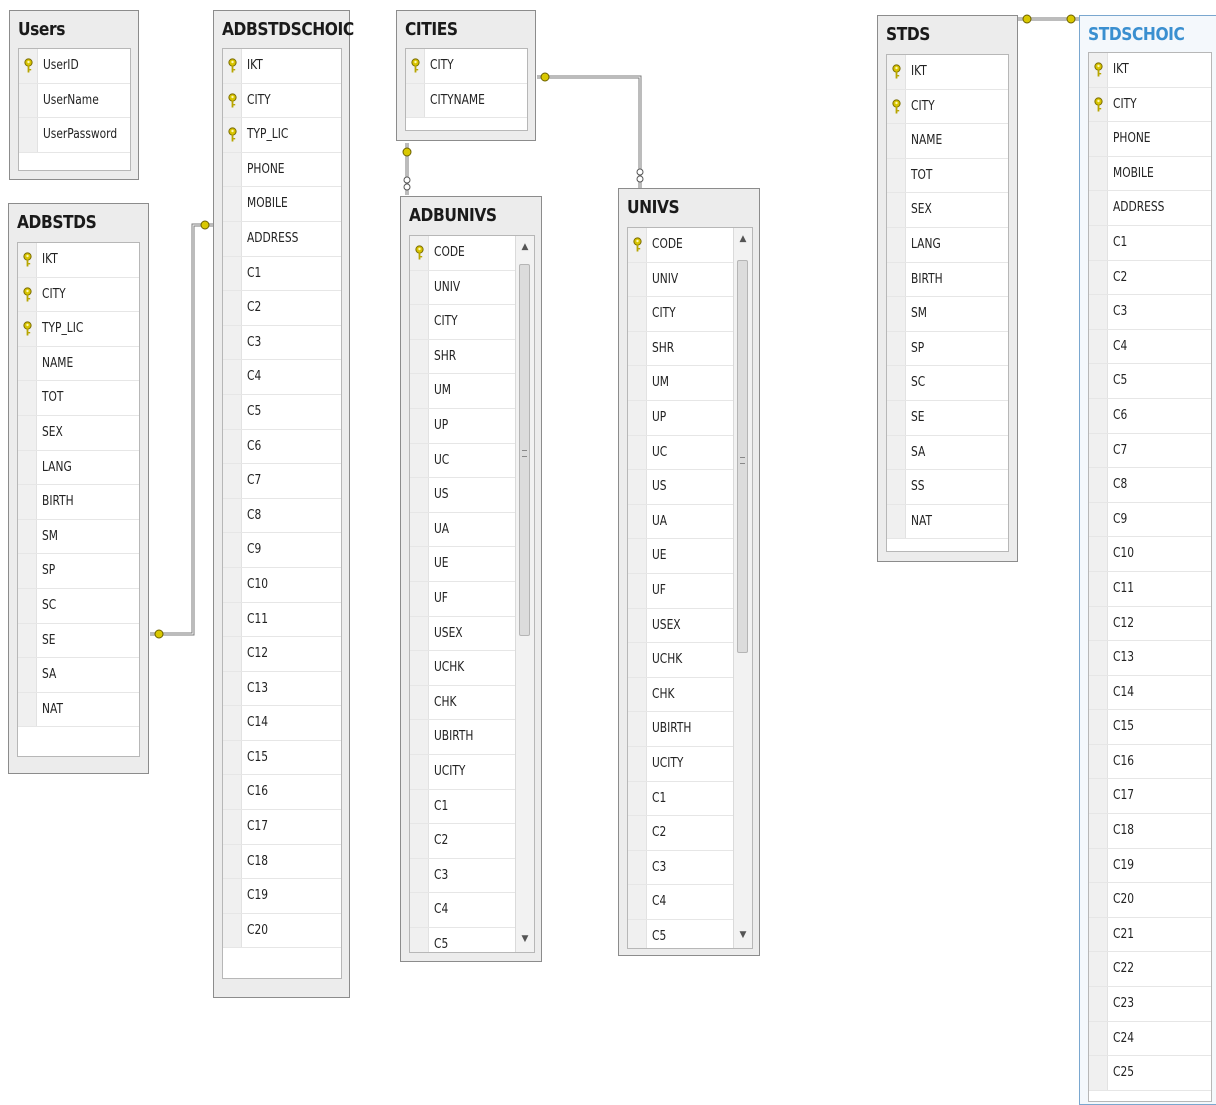  Describe the element at coordinates (78, 502) in the screenshot. I see `column-row: BIRTH` at that location.